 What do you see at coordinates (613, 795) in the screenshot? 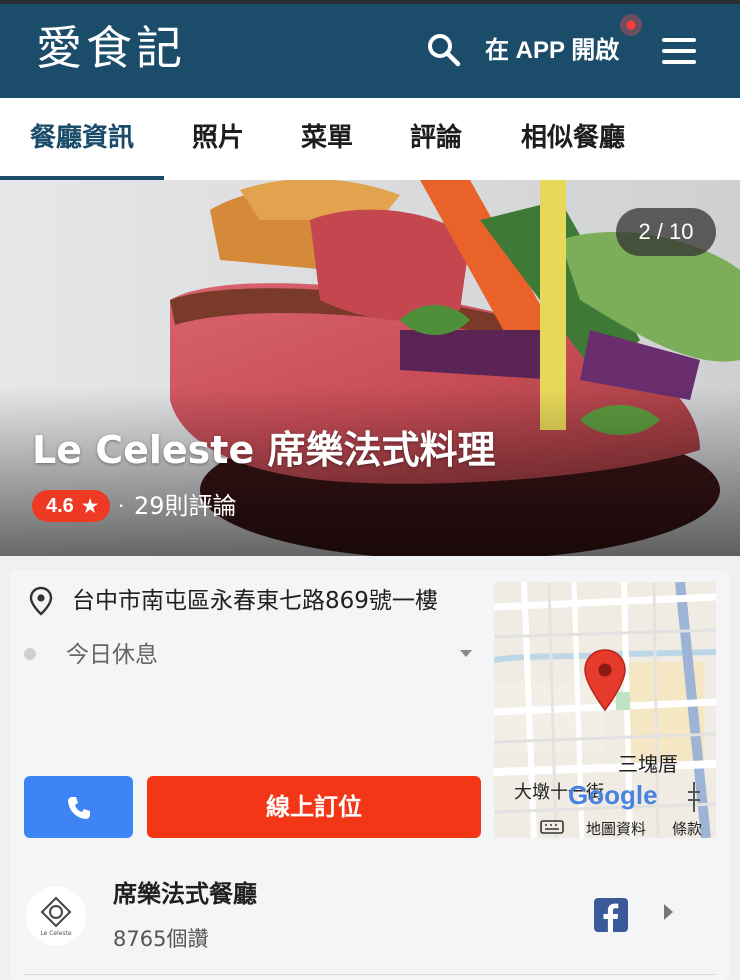
I see `google-logo: Google` at bounding box center [613, 795].